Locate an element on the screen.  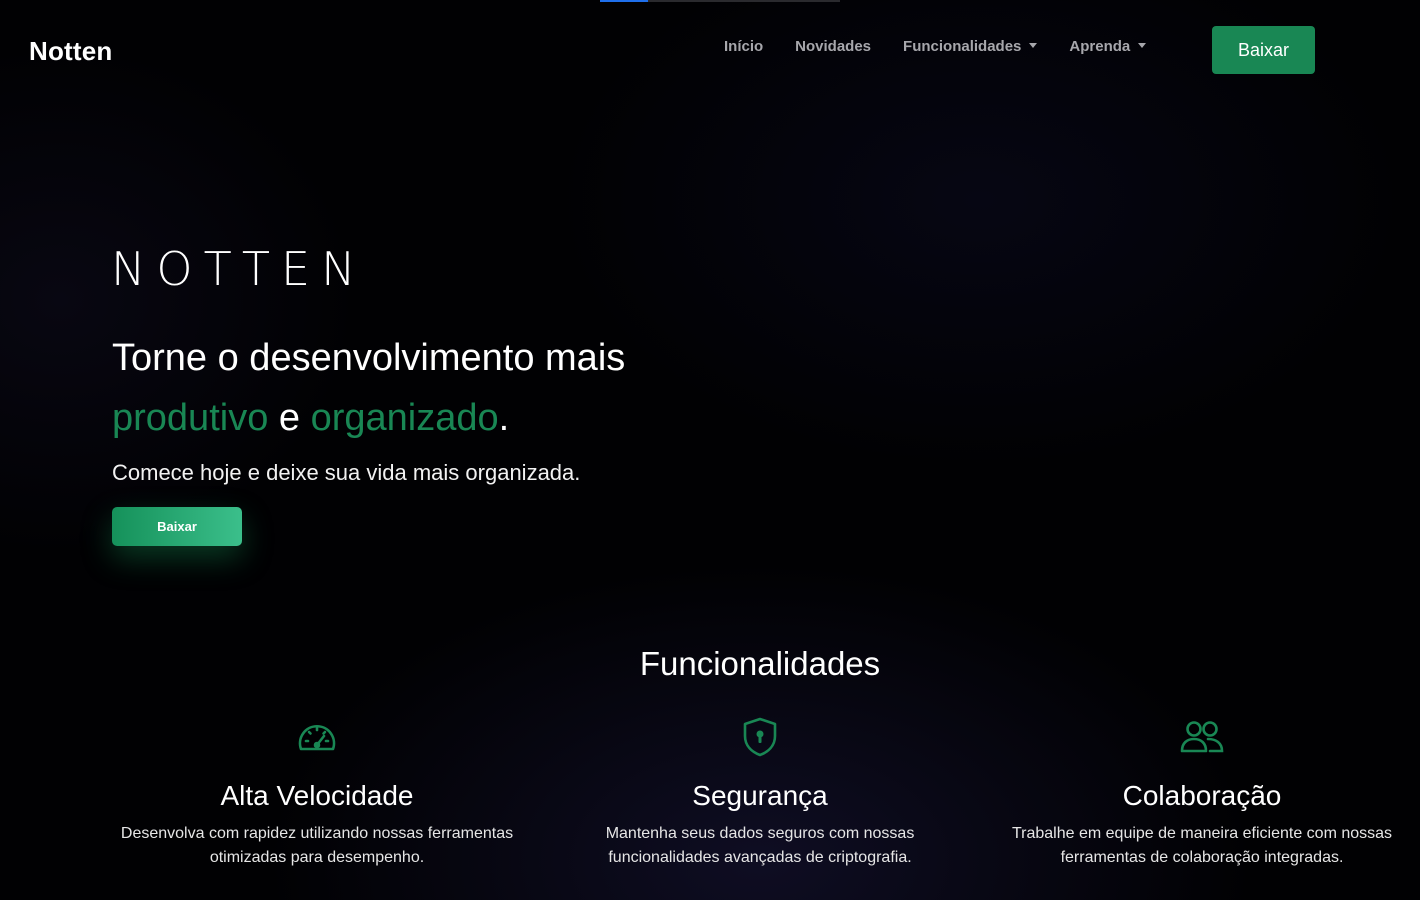
nav-dropdown-funcionalidades: Funcionalidades is located at coordinates (970, 46).